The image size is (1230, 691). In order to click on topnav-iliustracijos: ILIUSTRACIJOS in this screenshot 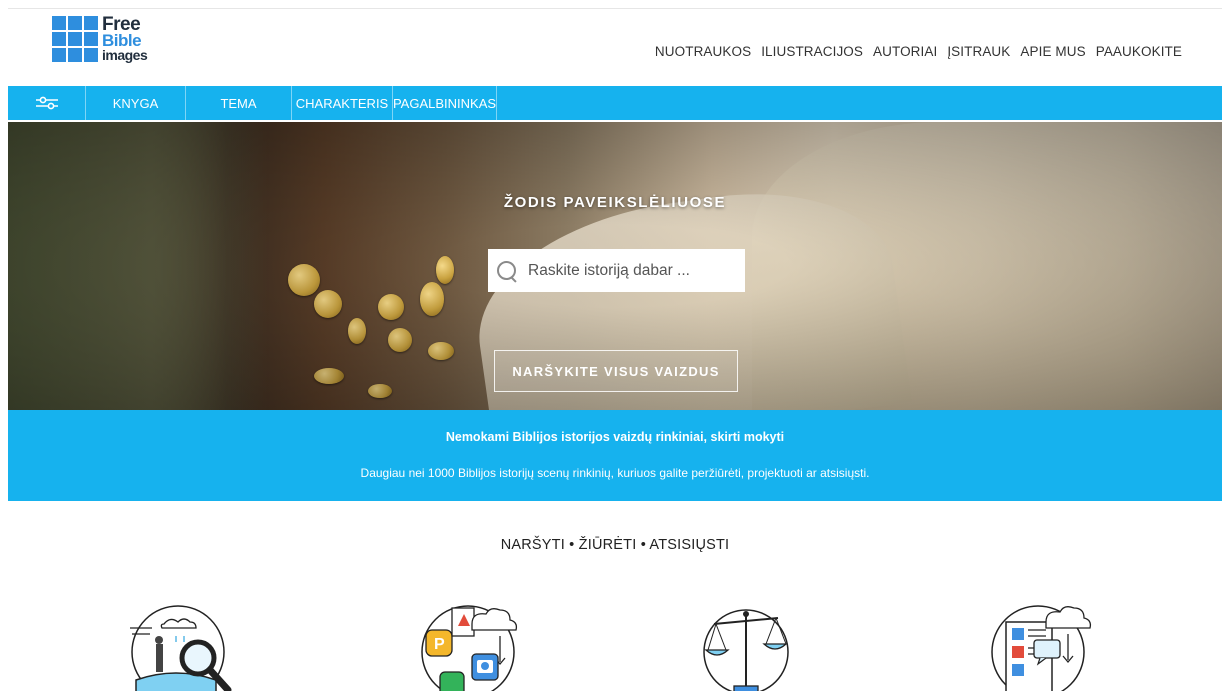, I will do `click(812, 51)`.